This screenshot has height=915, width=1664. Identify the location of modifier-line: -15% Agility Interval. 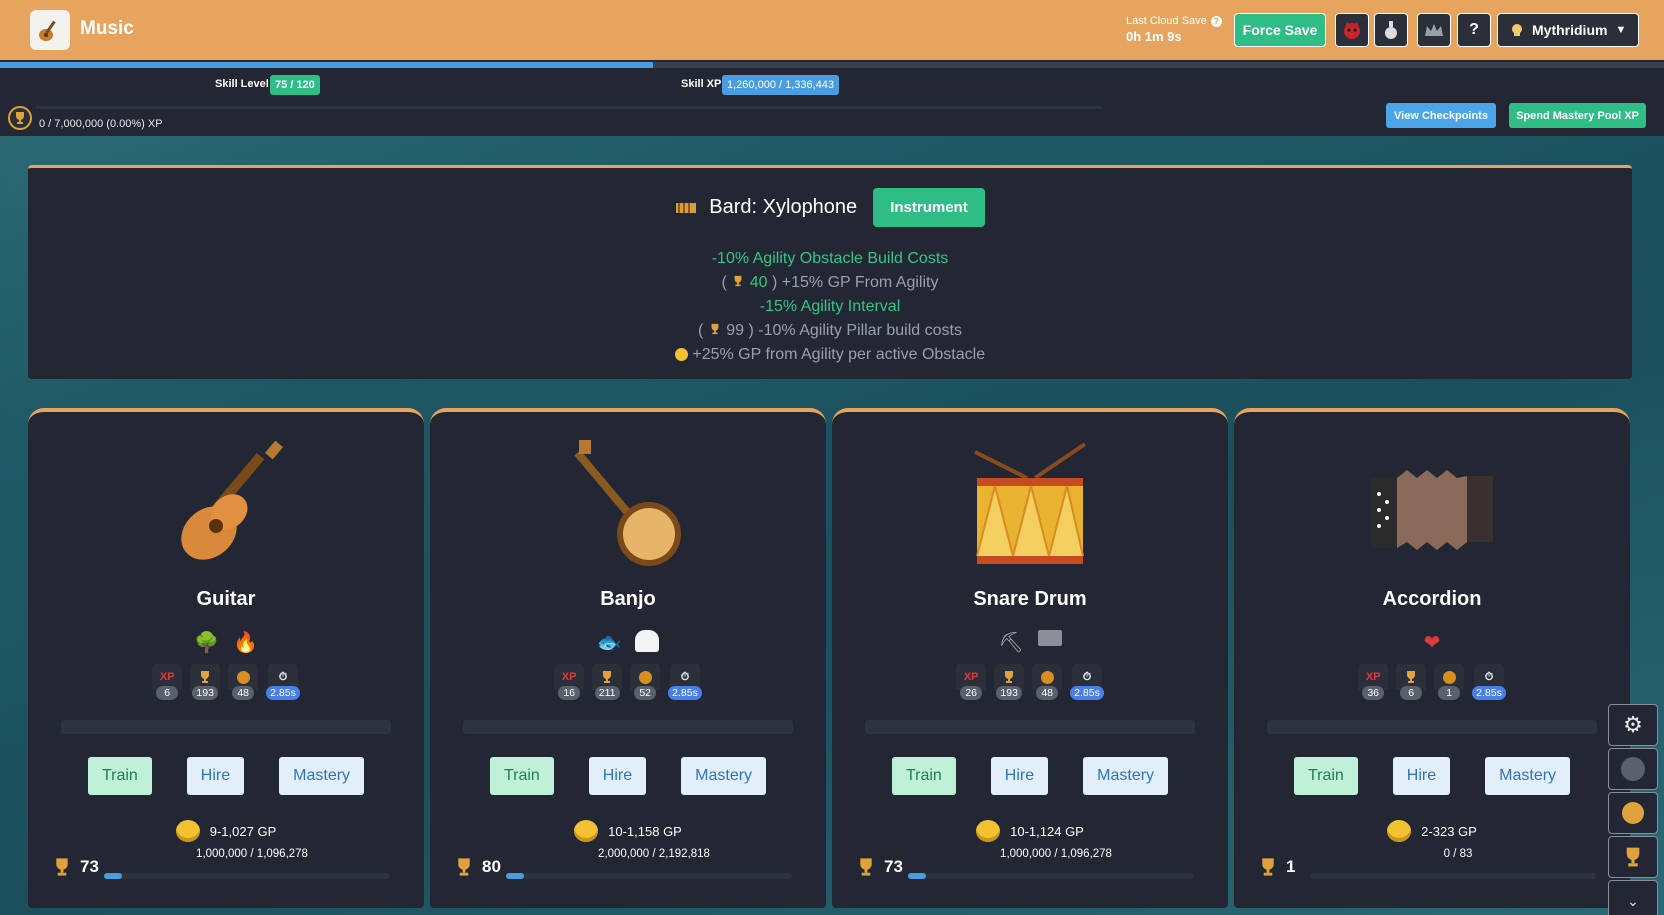
(830, 306).